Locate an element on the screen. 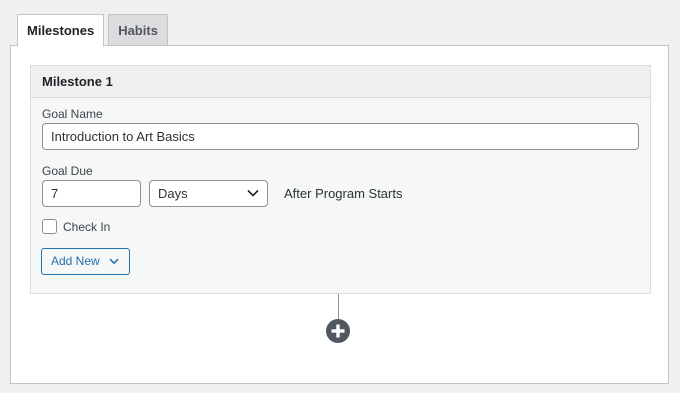 The height and width of the screenshot is (393, 680). tab-habits: Habits is located at coordinates (138, 30).